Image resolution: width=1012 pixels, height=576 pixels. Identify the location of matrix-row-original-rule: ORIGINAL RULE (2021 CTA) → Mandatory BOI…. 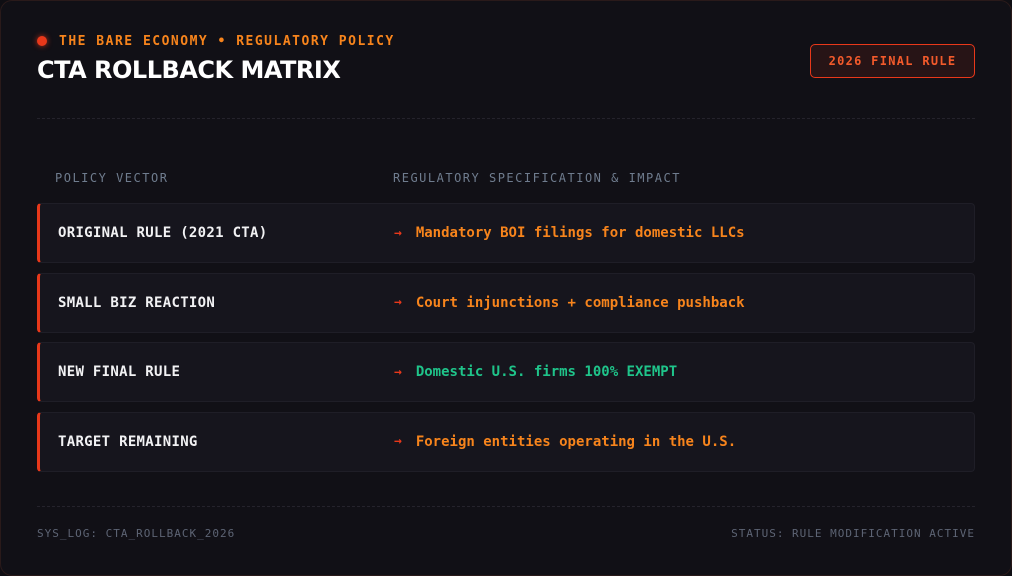
(506, 233).